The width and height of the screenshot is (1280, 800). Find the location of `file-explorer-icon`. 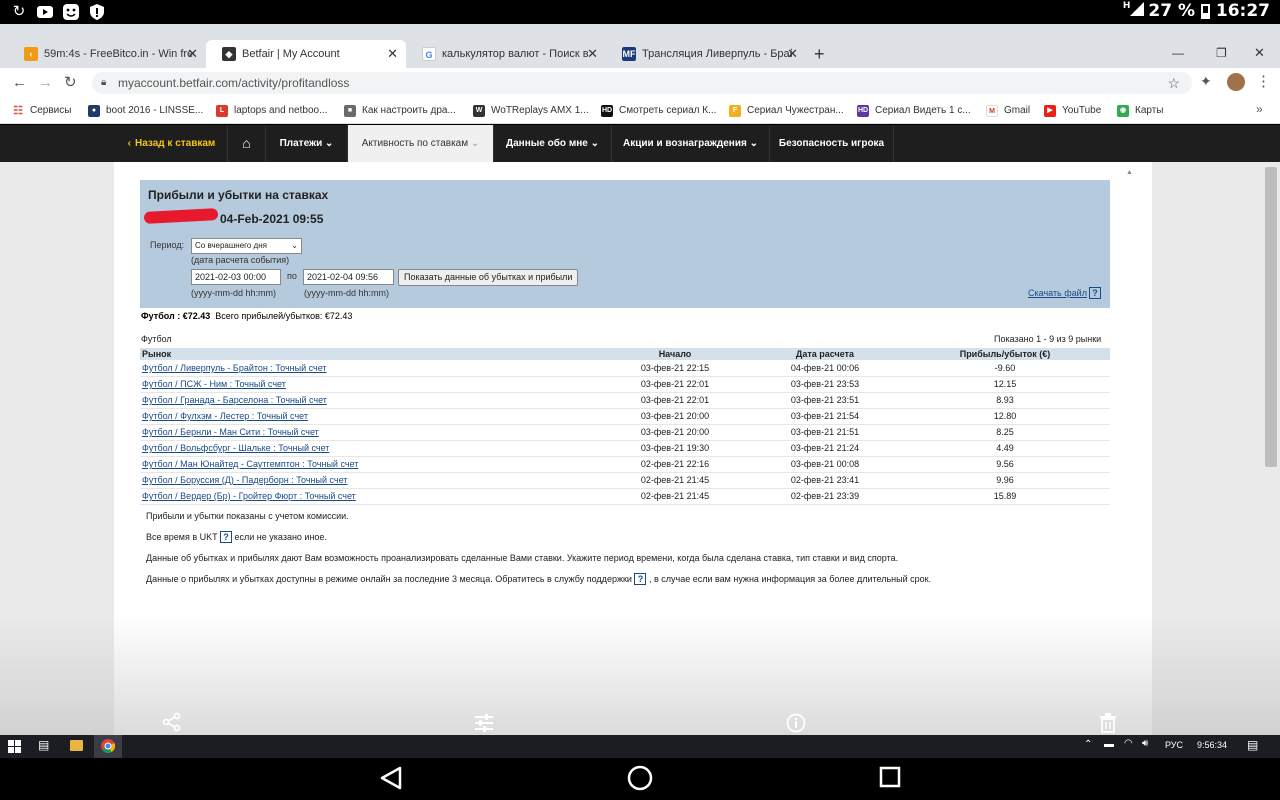

file-explorer-icon is located at coordinates (76, 745).